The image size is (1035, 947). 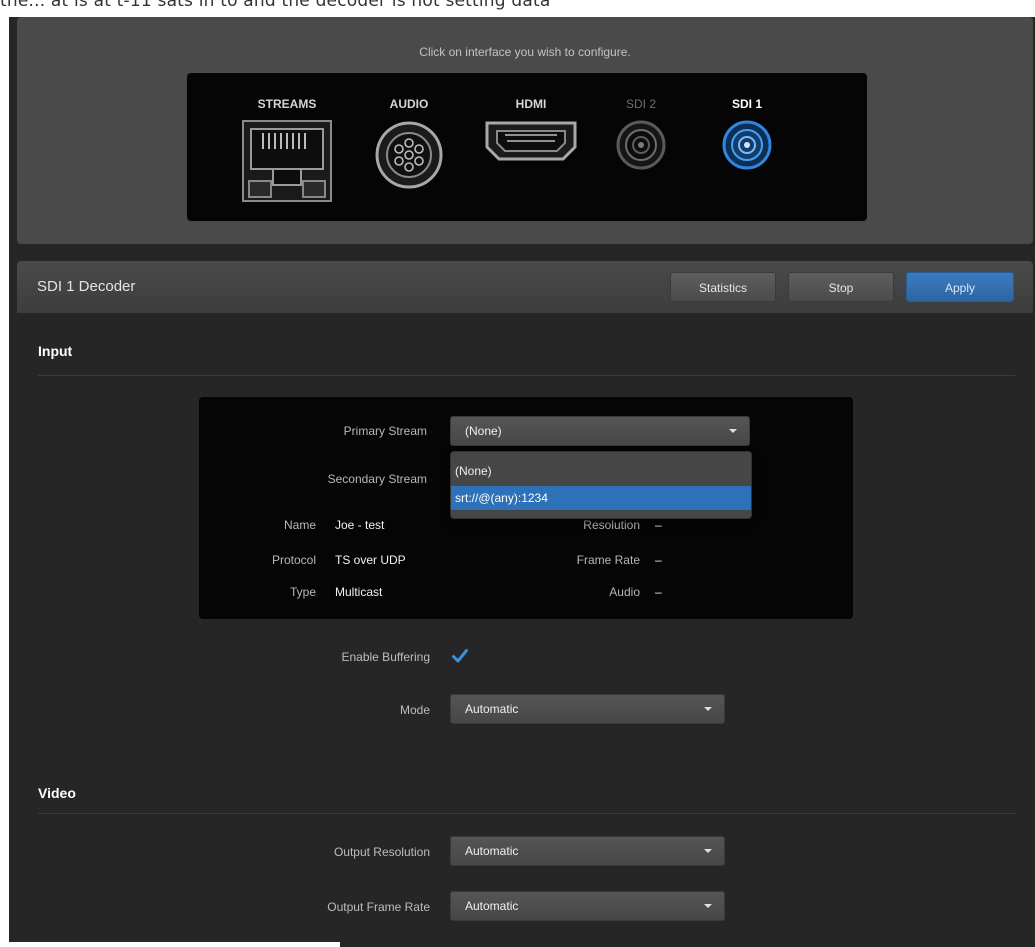 What do you see at coordinates (600, 431) in the screenshot?
I see `primary-stream-select: (None)` at bounding box center [600, 431].